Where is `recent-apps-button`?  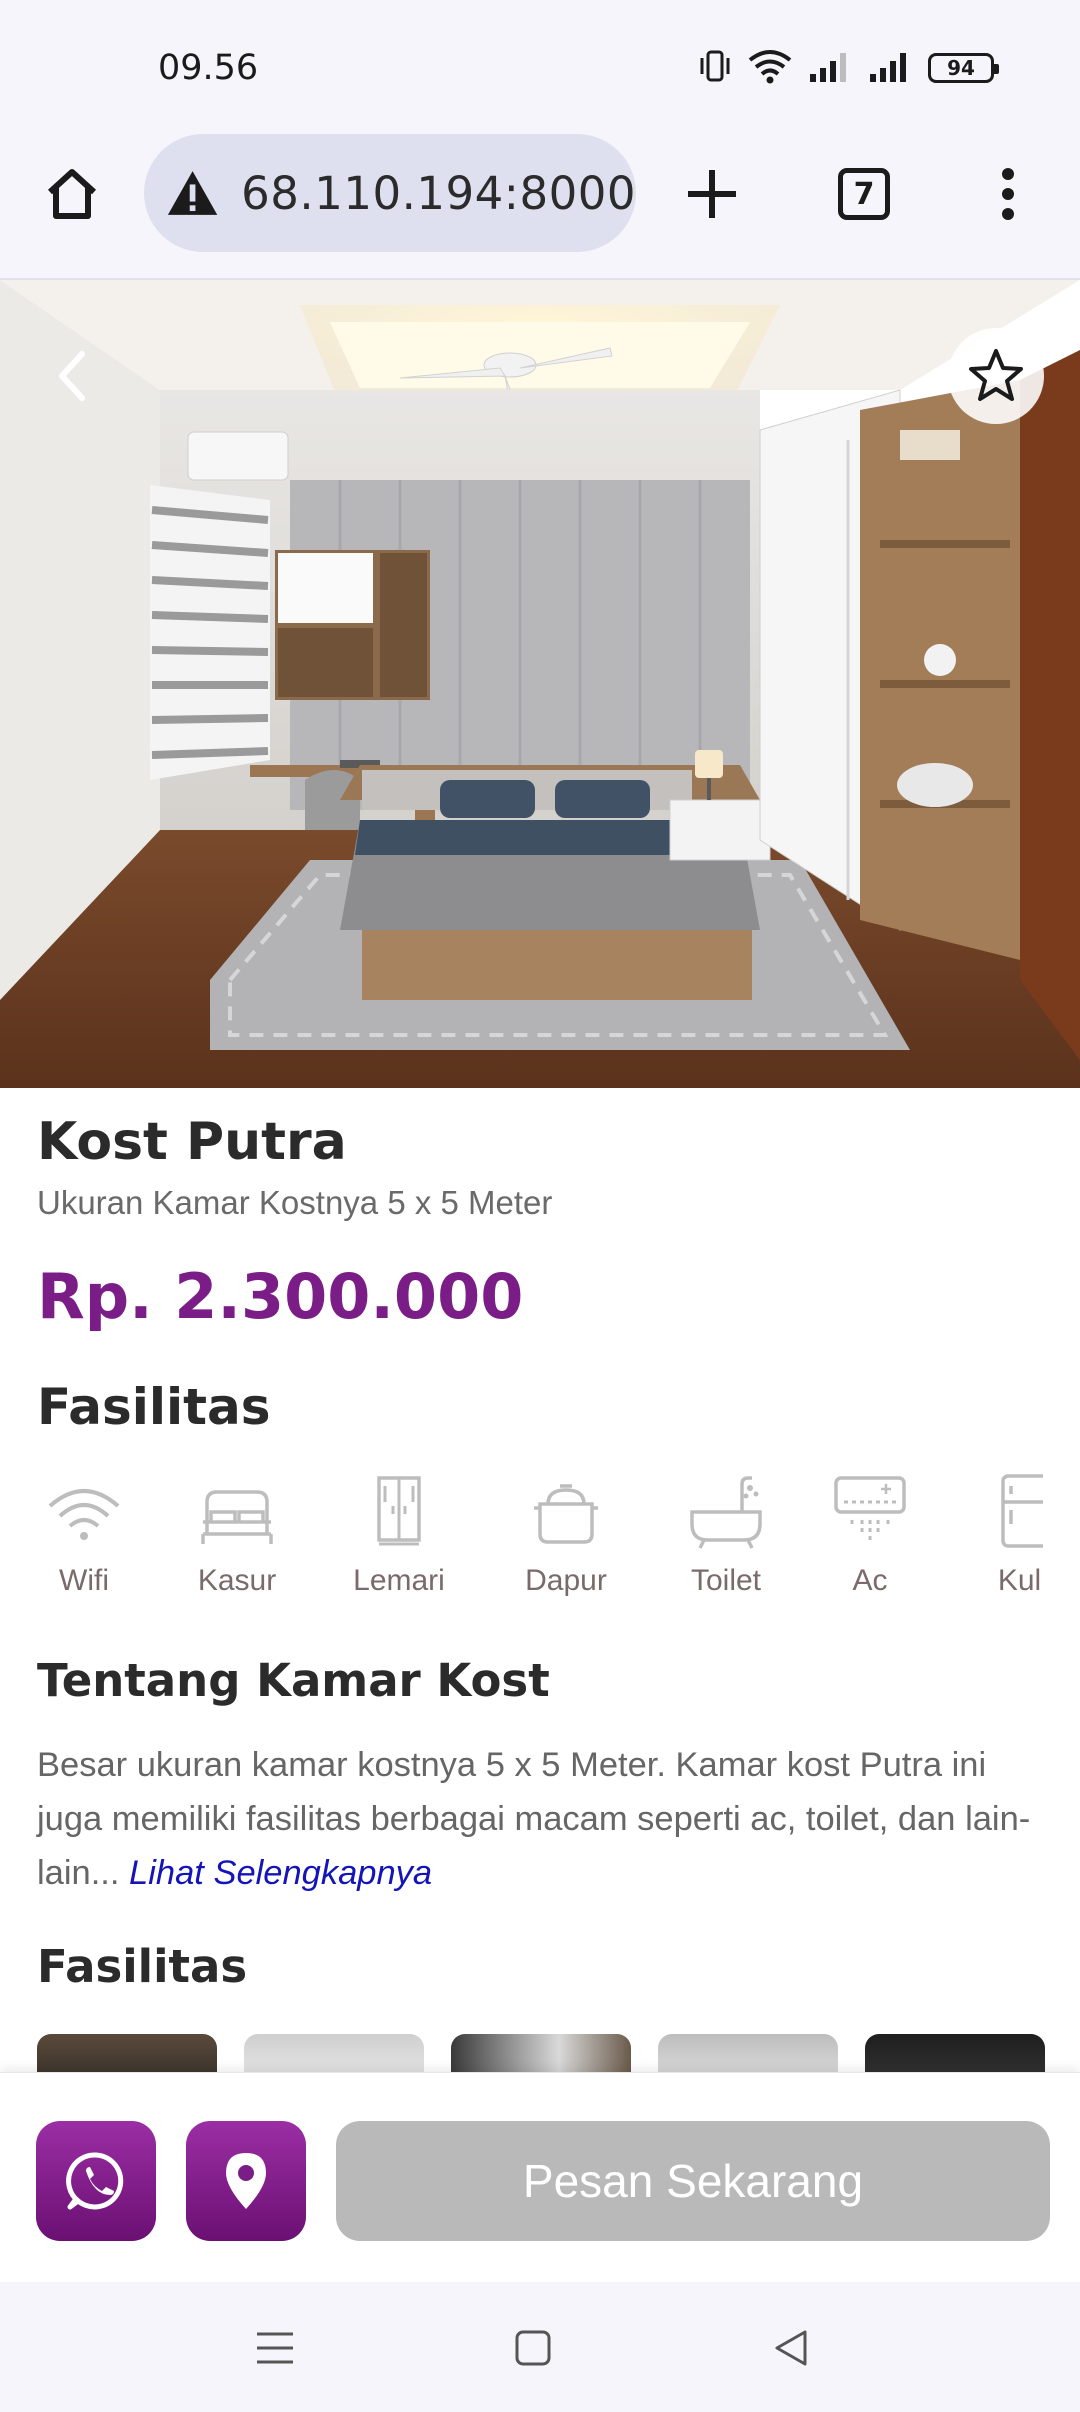
recent-apps-button is located at coordinates (275, 2348).